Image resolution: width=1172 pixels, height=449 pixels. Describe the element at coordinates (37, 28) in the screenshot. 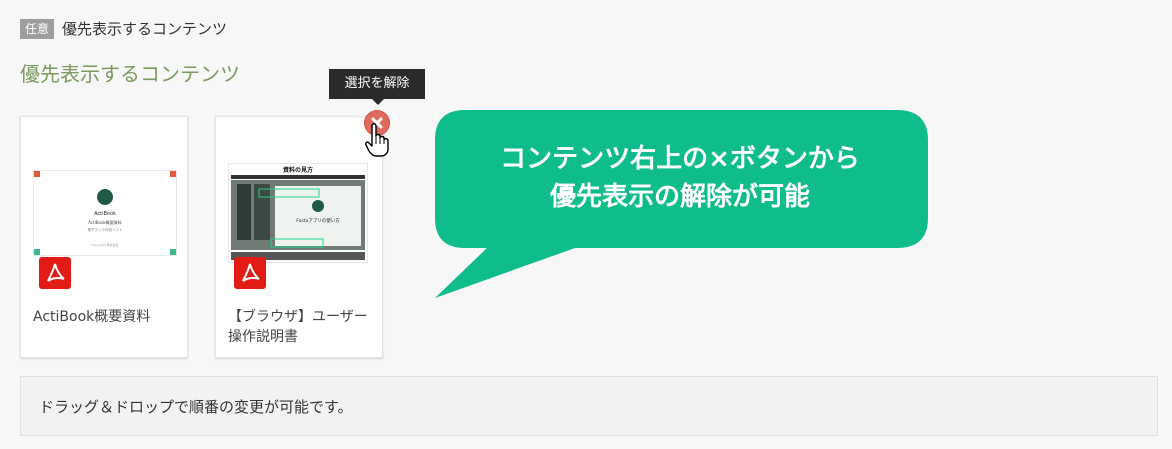

I see `optional-badge: 任意` at that location.